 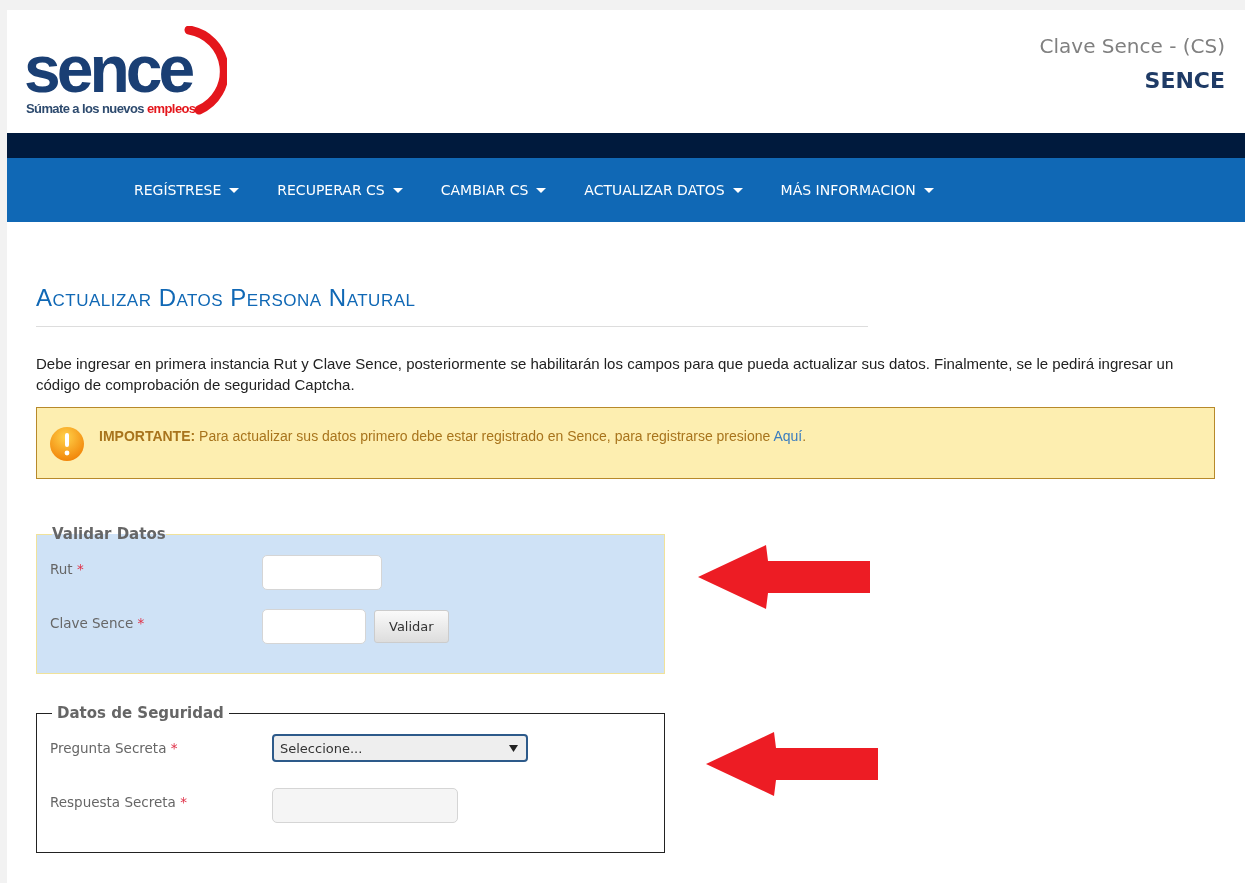 I want to click on field-label: Pregunta Secreta *, so click(x=114, y=747).